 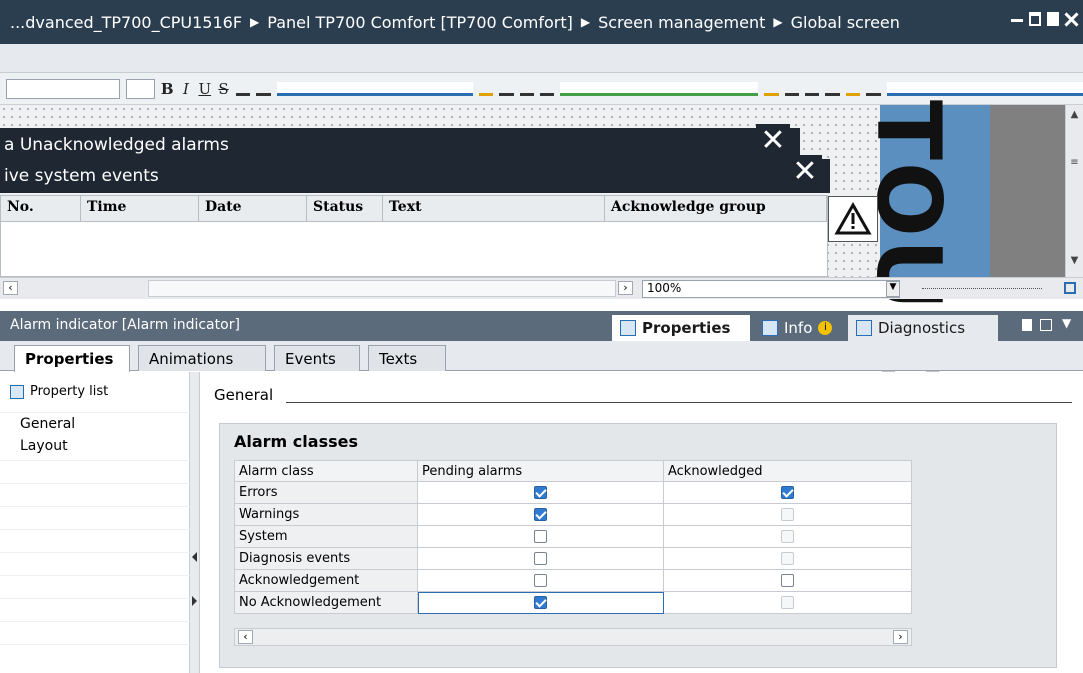 What do you see at coordinates (773, 141) in the screenshot?
I see `close-alarm-window-icon: ✕` at bounding box center [773, 141].